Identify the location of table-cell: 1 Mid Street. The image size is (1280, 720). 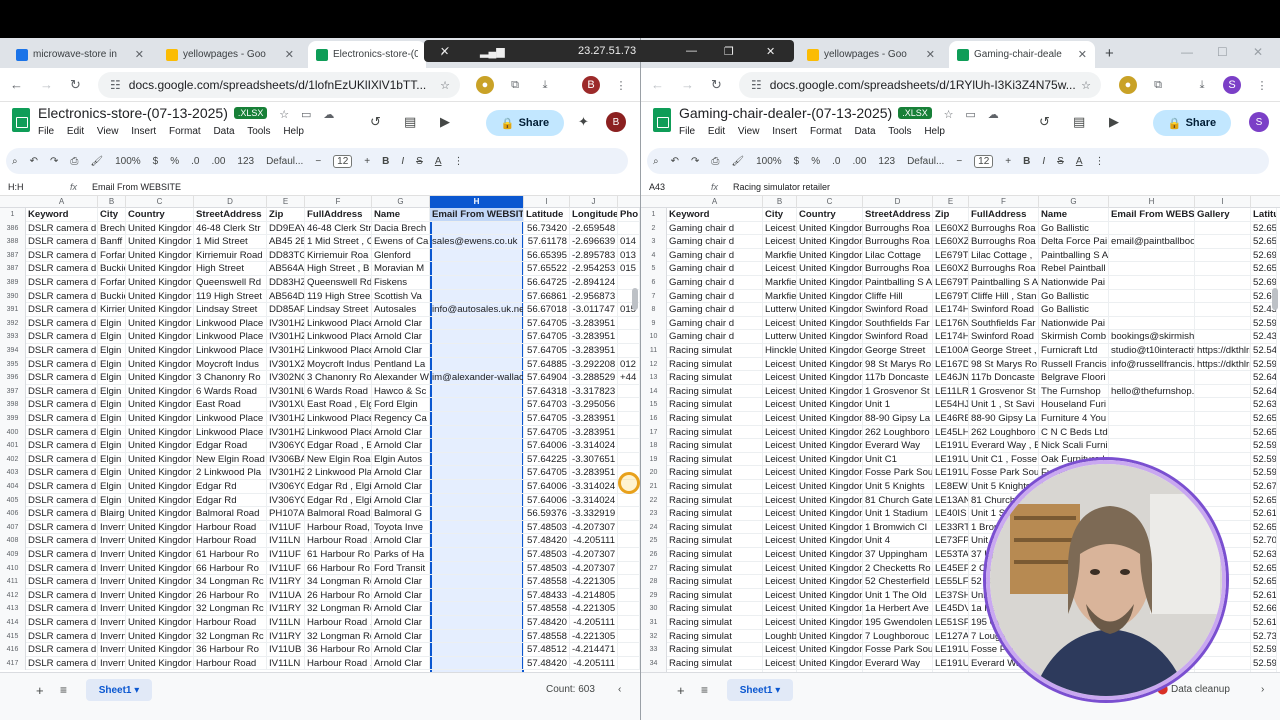
(230, 242).